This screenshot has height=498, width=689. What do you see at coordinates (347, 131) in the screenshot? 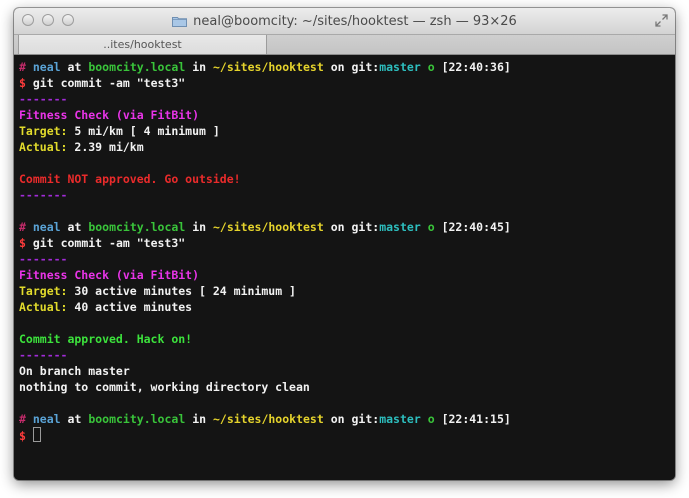
I see `target-line: Target: 5 mi/km [ 4 minimum ]` at bounding box center [347, 131].